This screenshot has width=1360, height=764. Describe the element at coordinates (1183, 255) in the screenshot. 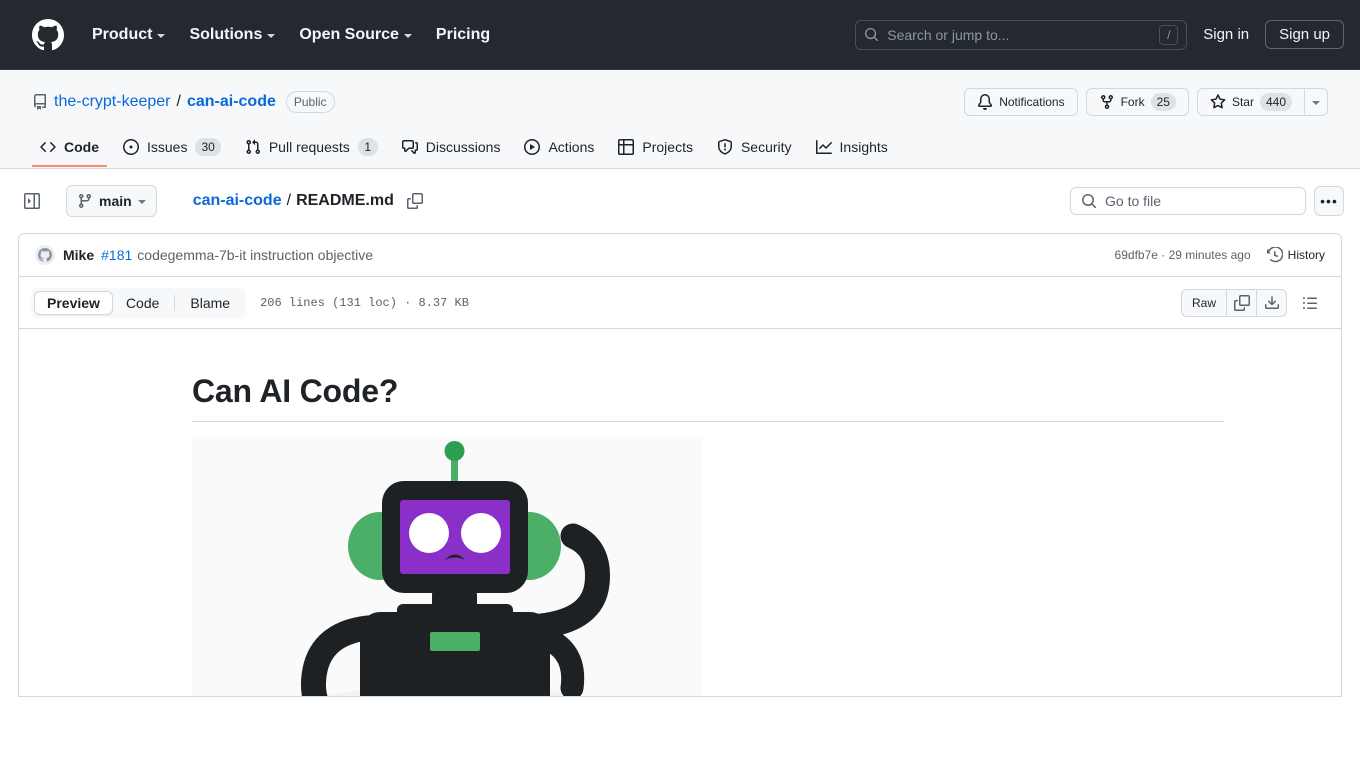

I see `commit-sha-and-time: 69dfb7e · 29 minutes ago` at that location.